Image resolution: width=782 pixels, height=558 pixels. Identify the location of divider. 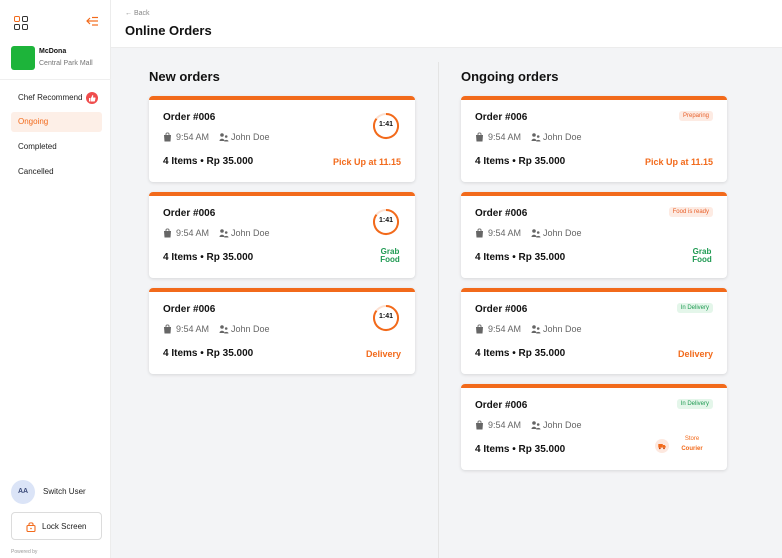
(55, 79).